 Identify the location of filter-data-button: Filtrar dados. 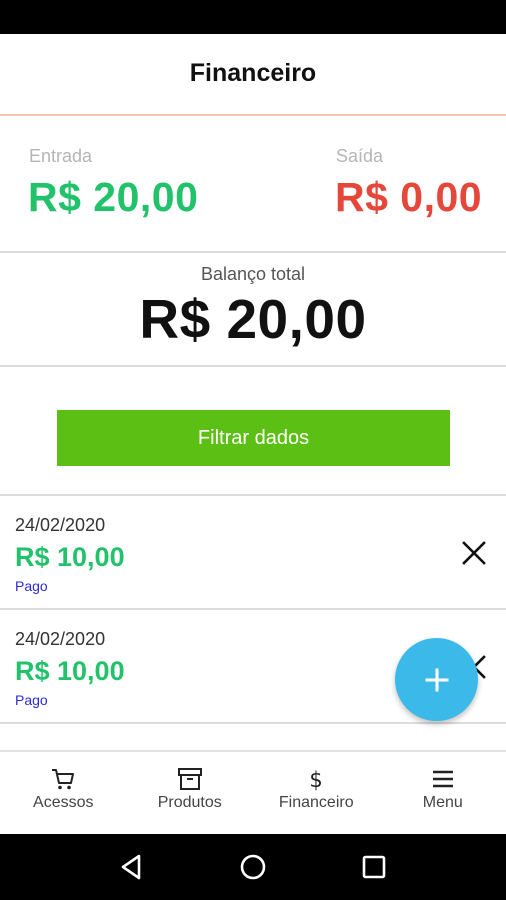
(253, 438).